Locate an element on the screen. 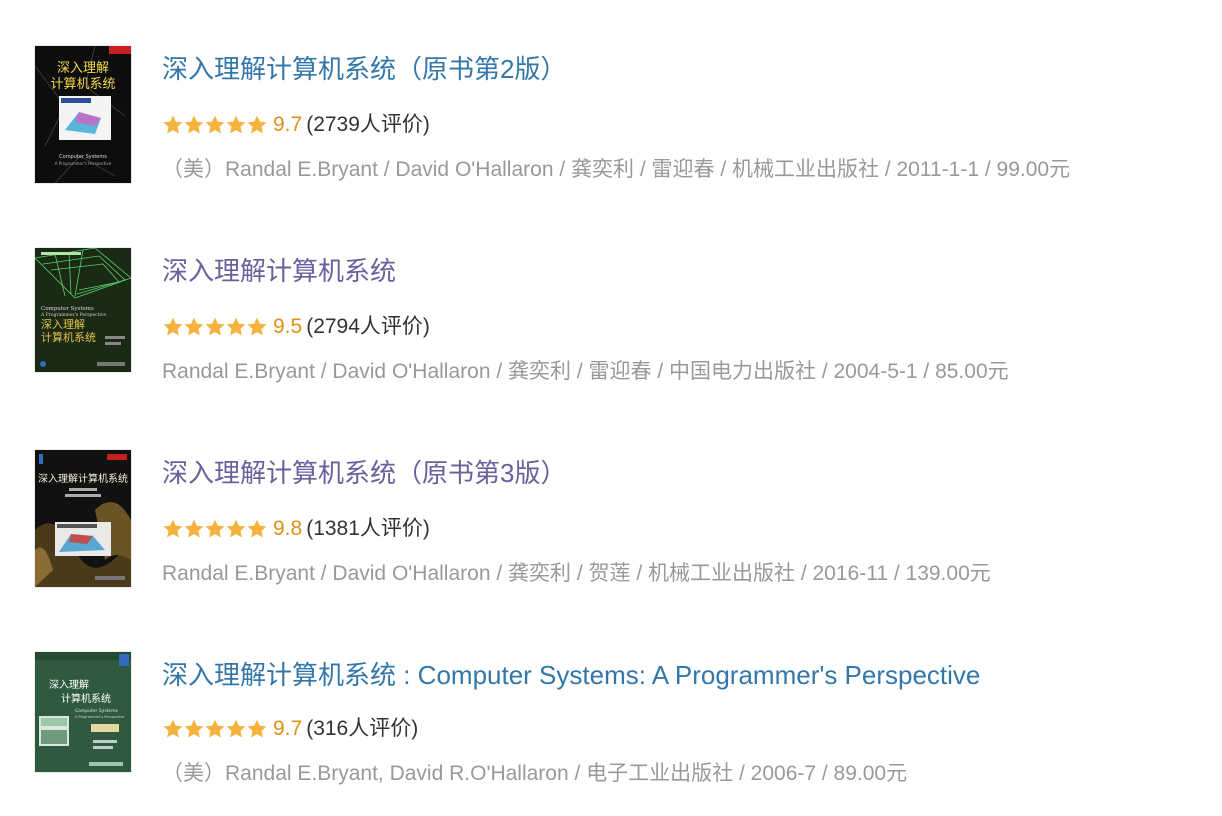 This screenshot has width=1222, height=816. rating-count: (2739人评价) is located at coordinates (368, 124).